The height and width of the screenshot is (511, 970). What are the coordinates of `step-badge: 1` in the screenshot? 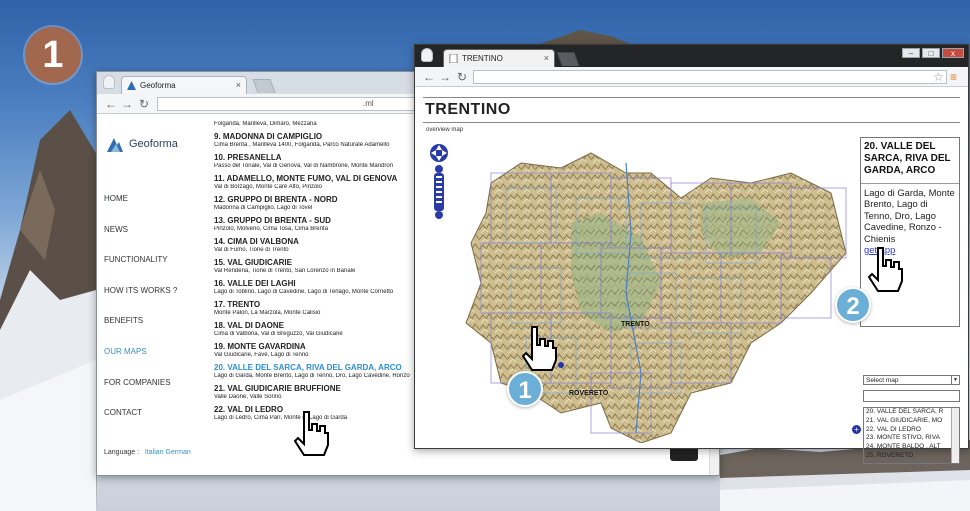 It's located at (53, 55).